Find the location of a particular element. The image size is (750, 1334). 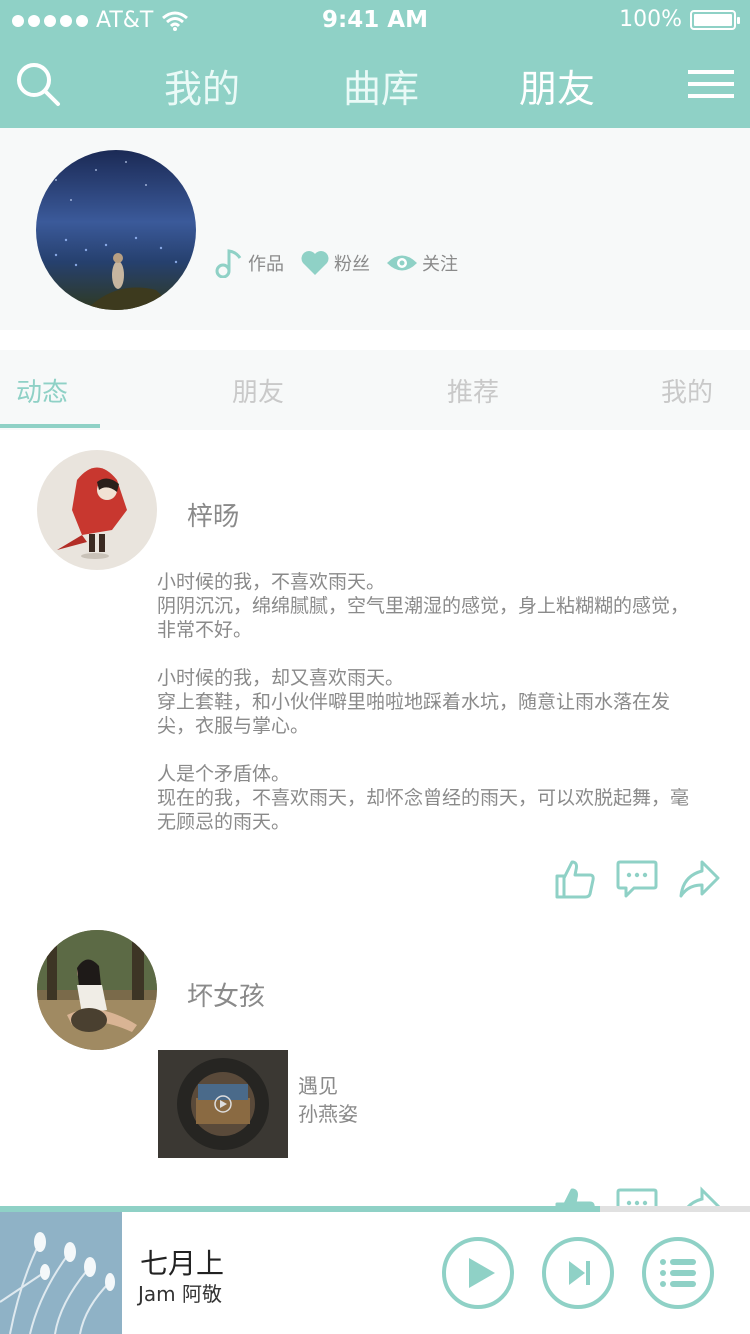

playlist-button is located at coordinates (678, 1273).